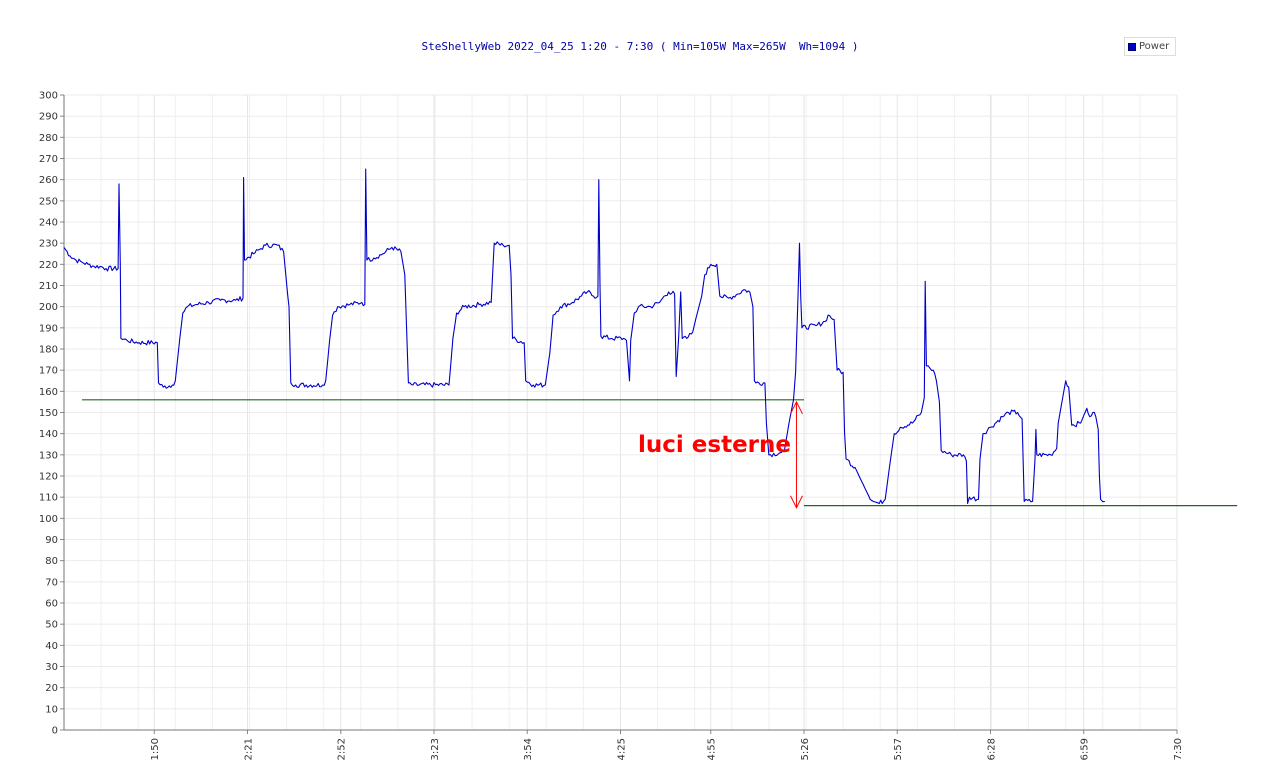 The image size is (1280, 768). What do you see at coordinates (48, 477) in the screenshot?
I see `y-tick-label: 120` at bounding box center [48, 477].